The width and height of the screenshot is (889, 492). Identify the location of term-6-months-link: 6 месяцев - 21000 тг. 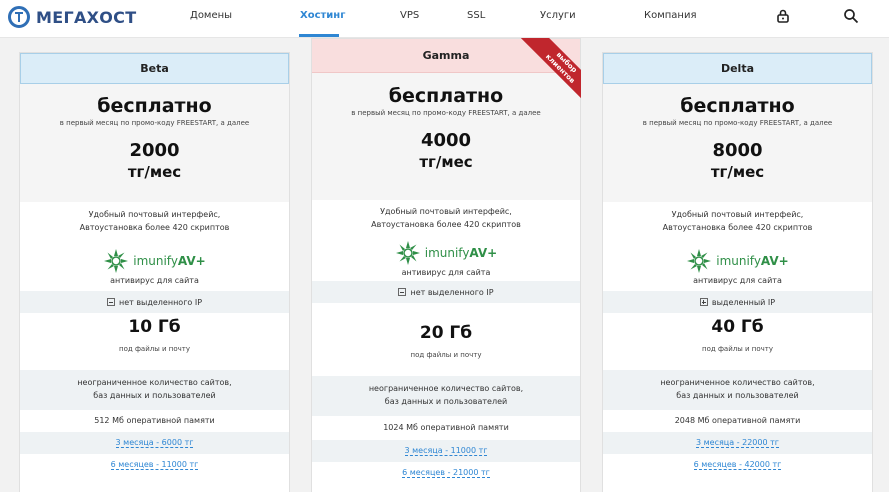
(446, 473).